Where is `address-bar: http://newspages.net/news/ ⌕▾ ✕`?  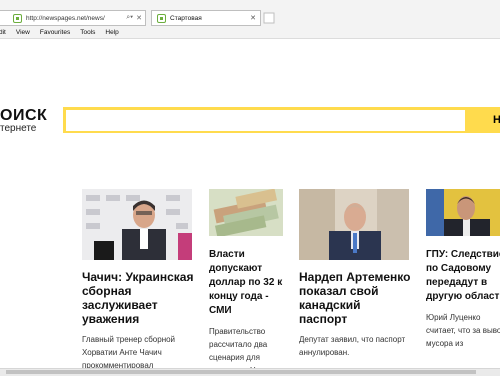 address-bar: http://newspages.net/news/ ⌕▾ ✕ is located at coordinates (73, 18).